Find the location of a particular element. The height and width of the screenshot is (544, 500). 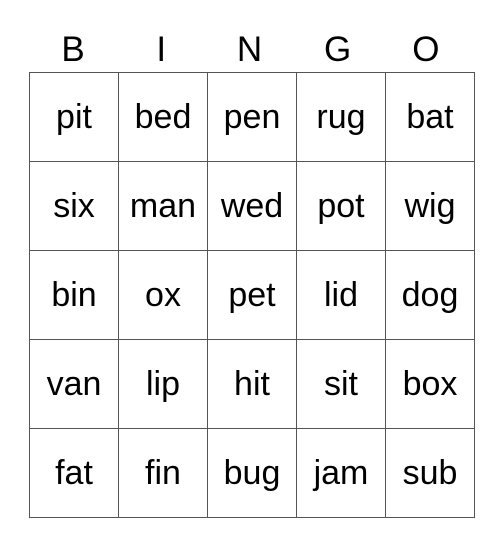

bingo-cell: wed is located at coordinates (252, 206).